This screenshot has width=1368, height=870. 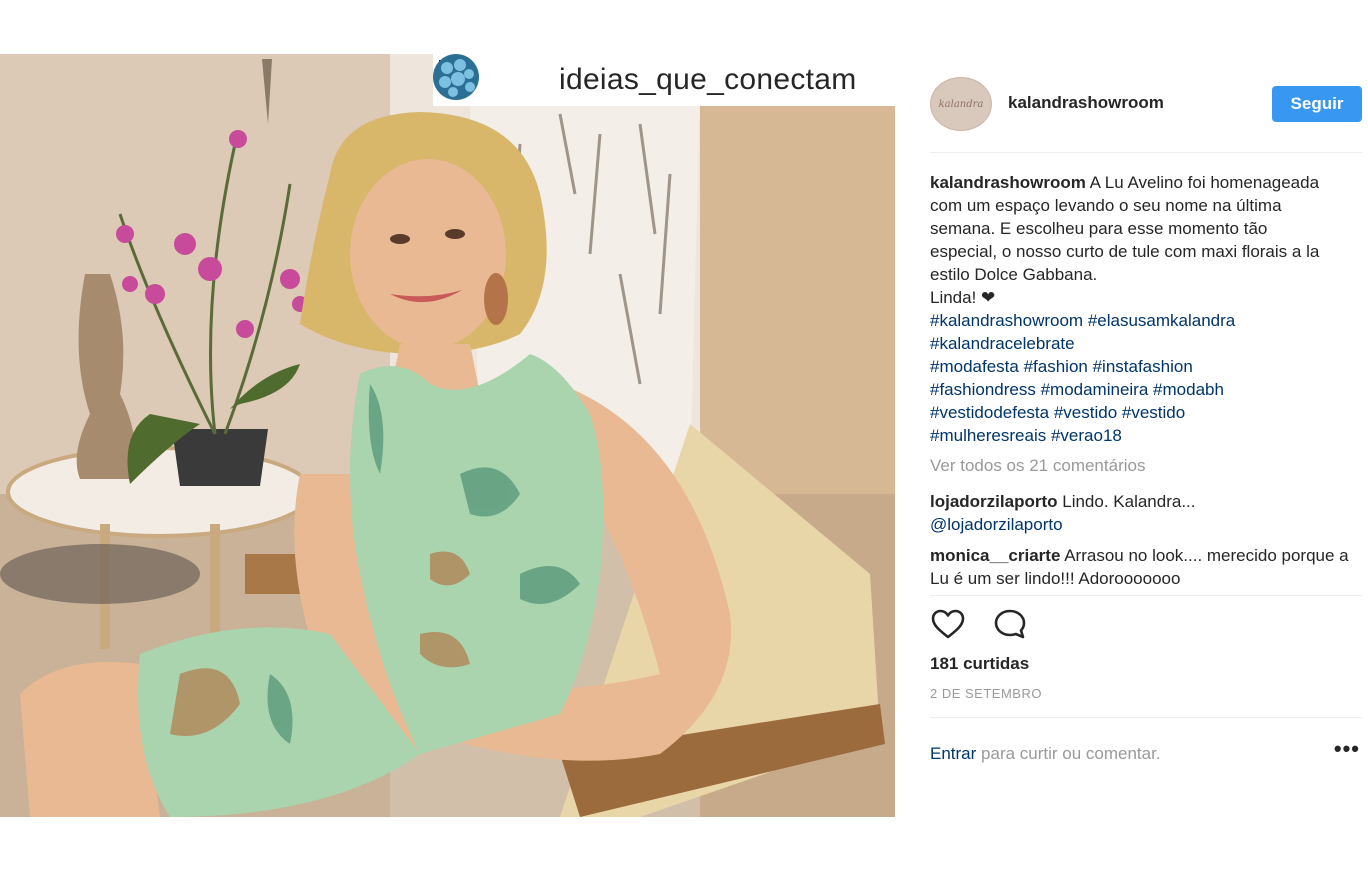 I want to click on avatar-logo-text: kalandra, so click(x=961, y=104).